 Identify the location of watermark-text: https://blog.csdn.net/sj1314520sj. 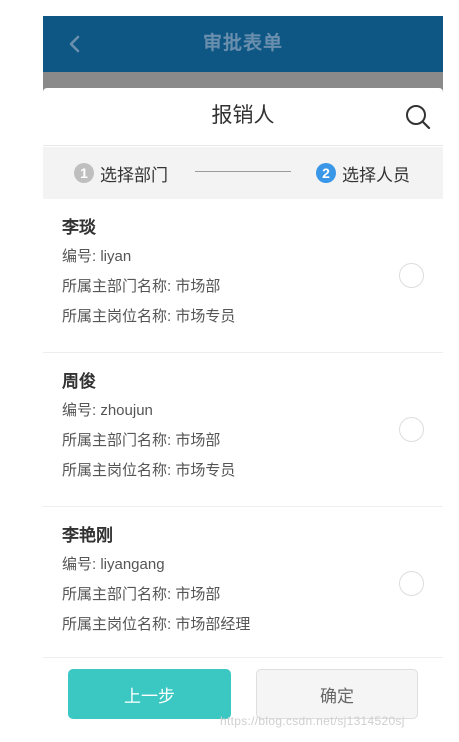
(312, 721).